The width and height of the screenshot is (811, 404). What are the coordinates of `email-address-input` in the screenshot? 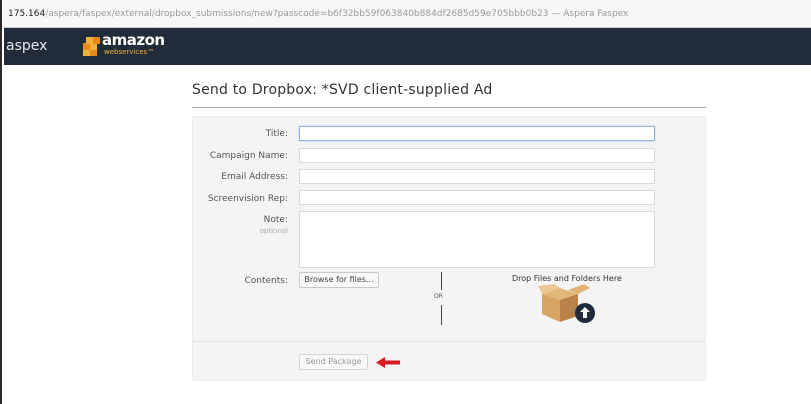 It's located at (477, 176).